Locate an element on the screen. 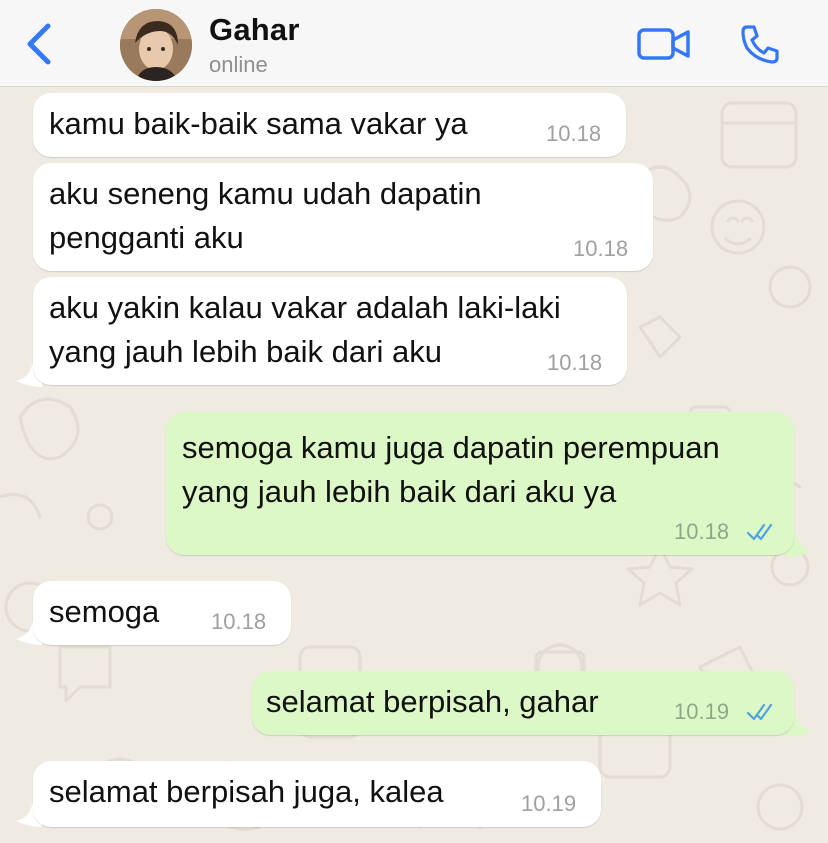 This screenshot has height=843, width=828. chat-header: Gahar online is located at coordinates (414, 43).